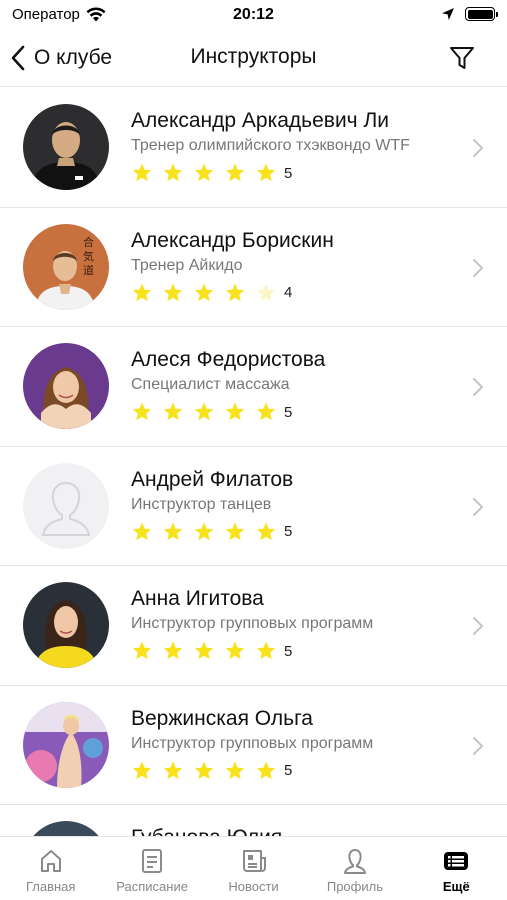 This screenshot has width=507, height=900. Describe the element at coordinates (481, 14) in the screenshot. I see `battery-icon` at that location.